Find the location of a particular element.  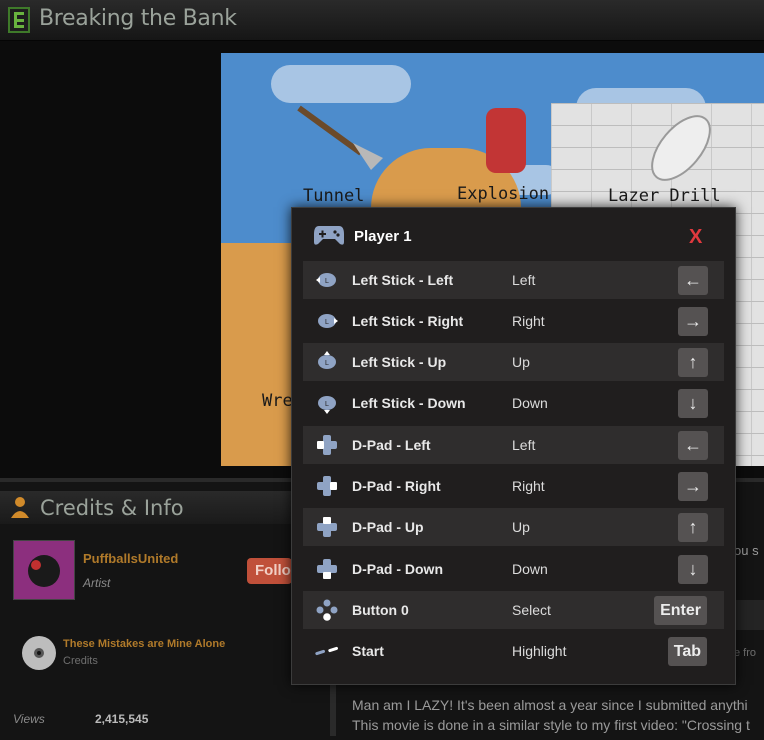

dpad-up-icon is located at coordinates (327, 527).